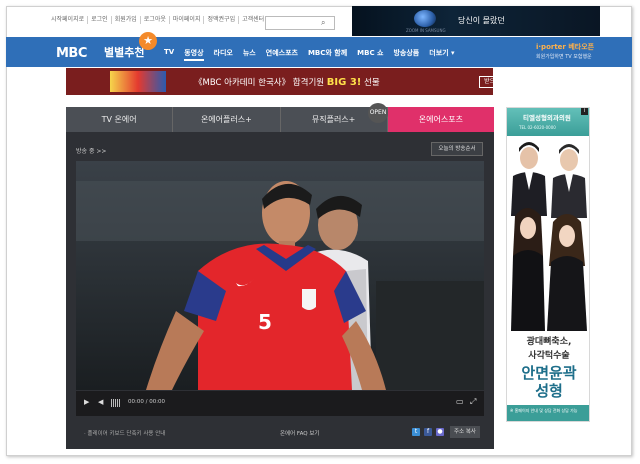 This screenshot has height=464, width=640. Describe the element at coordinates (440, 432) in the screenshot. I see `share-icon: ●` at that location.